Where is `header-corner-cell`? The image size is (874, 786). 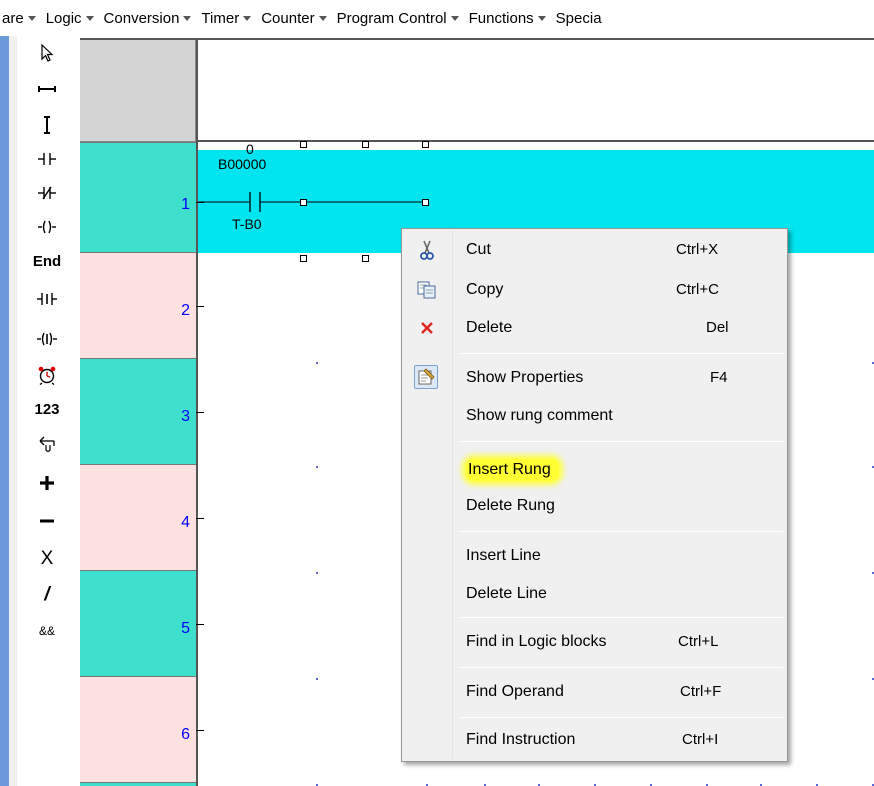
header-corner-cell is located at coordinates (138, 90).